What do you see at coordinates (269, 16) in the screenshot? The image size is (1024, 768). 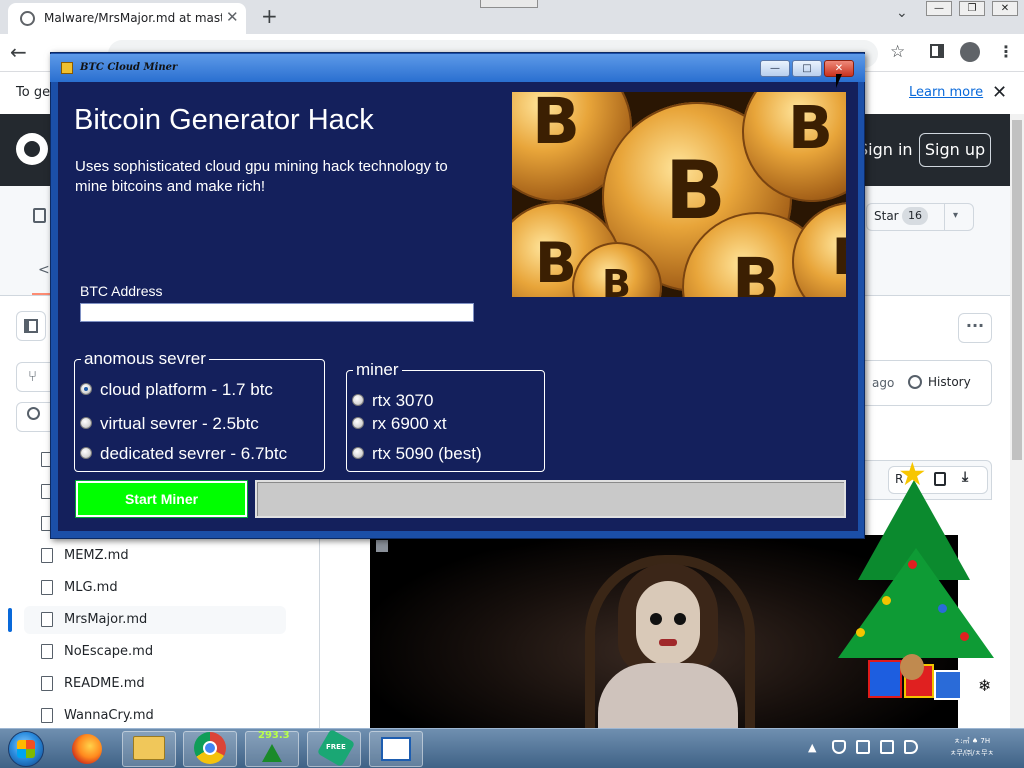 I see `new-tab-button: +` at bounding box center [269, 16].